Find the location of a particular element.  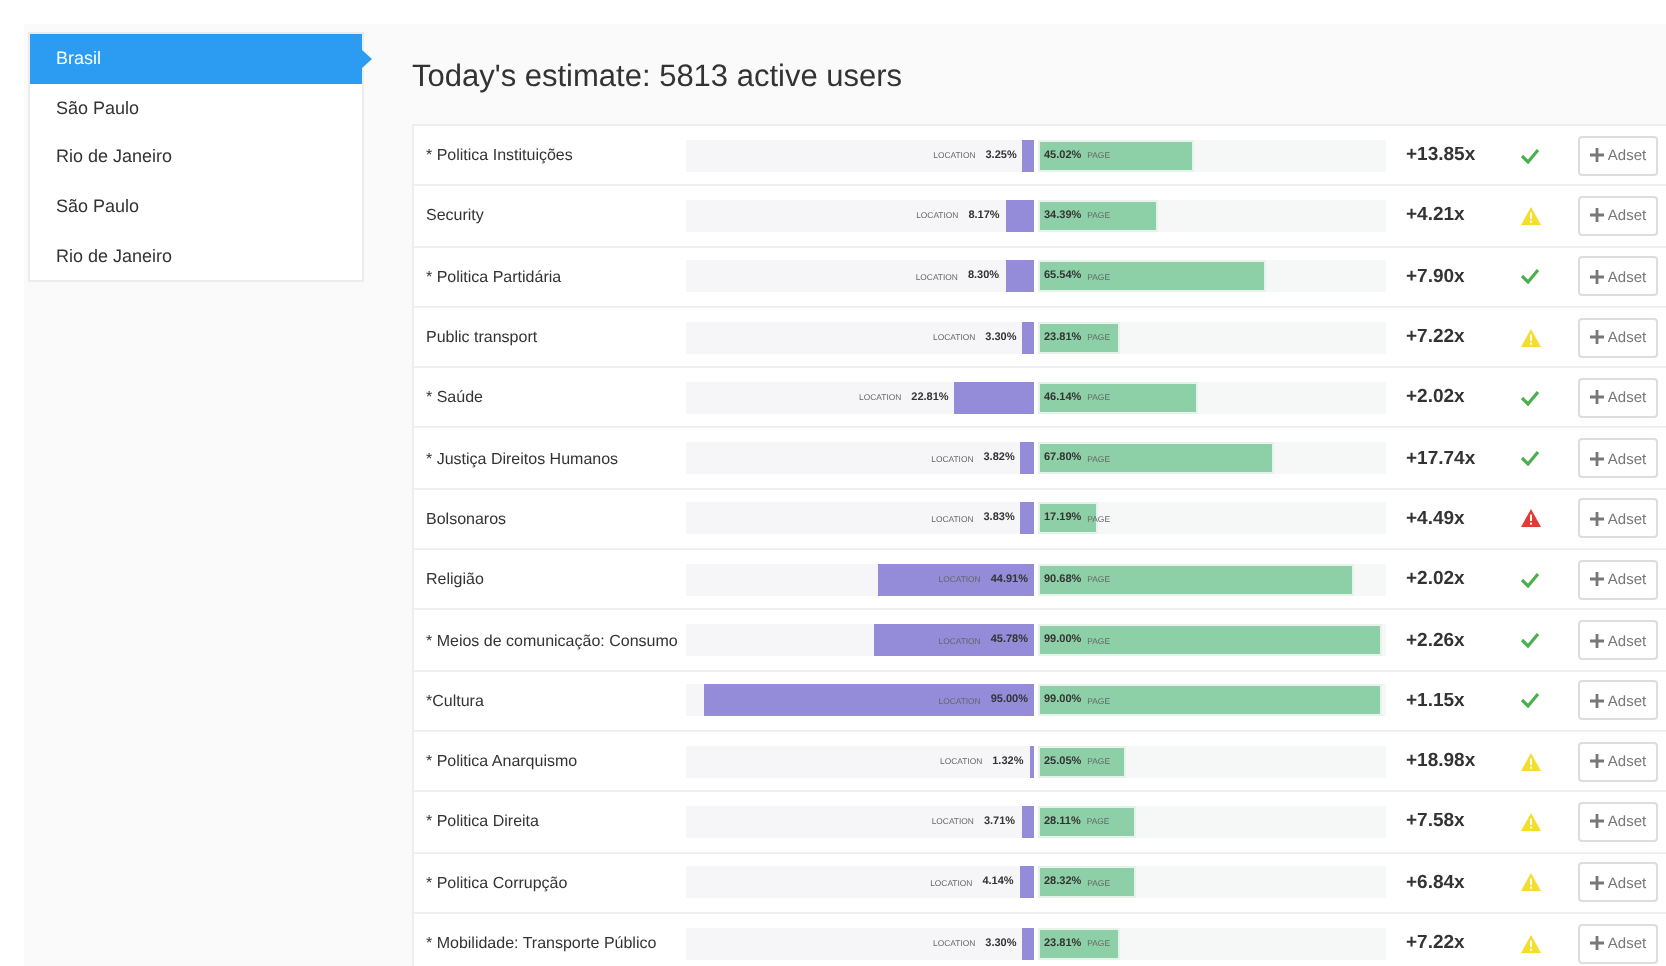

row-name: Security is located at coordinates (455, 215).